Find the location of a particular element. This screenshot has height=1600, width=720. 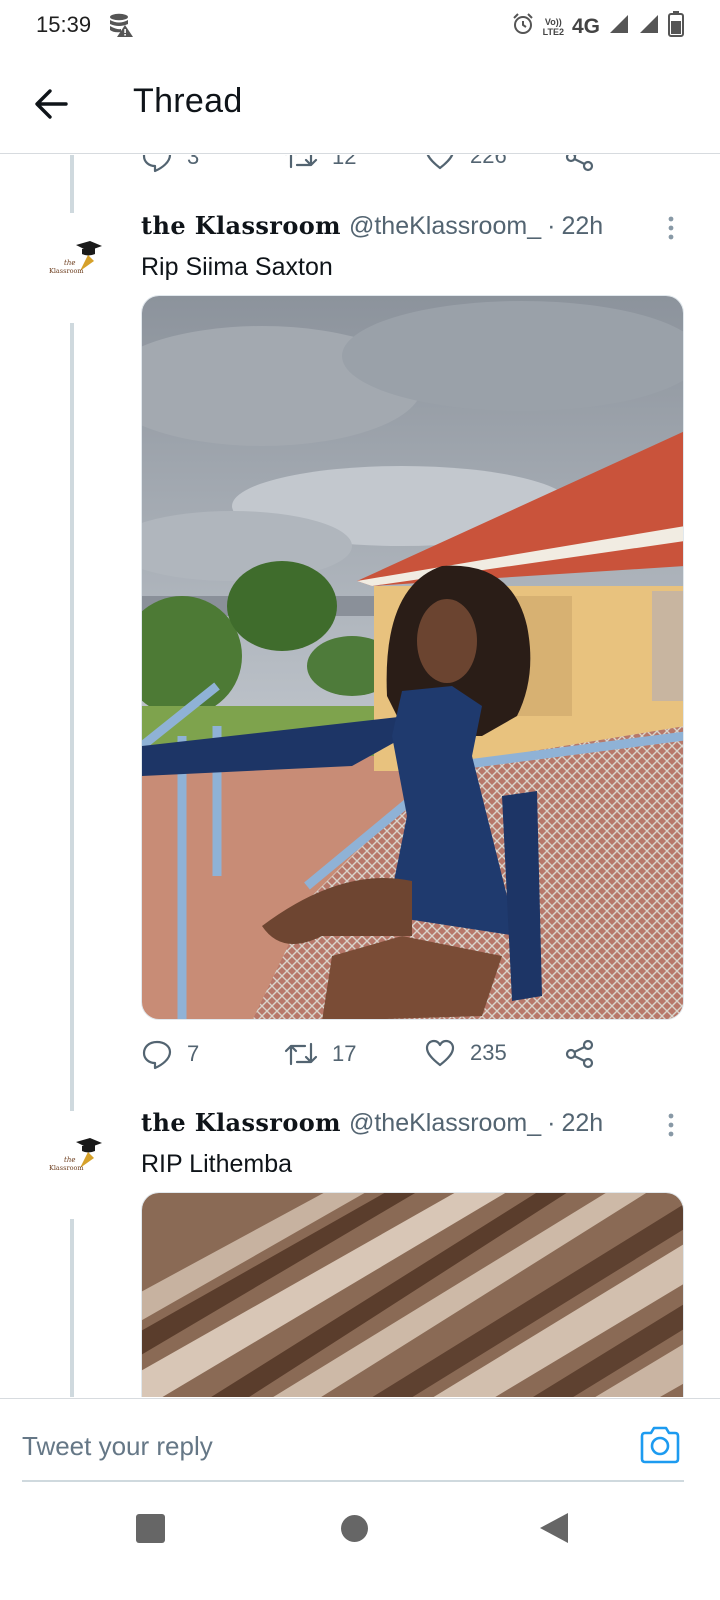

home-button is located at coordinates (354, 1528).